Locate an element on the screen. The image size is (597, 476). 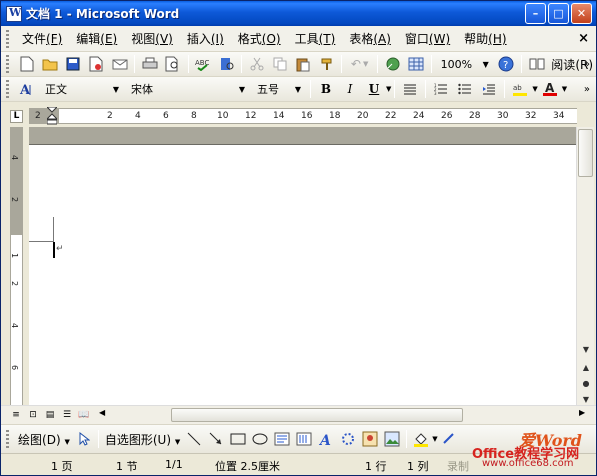
close-button: ✕ is located at coordinates (581, 13).